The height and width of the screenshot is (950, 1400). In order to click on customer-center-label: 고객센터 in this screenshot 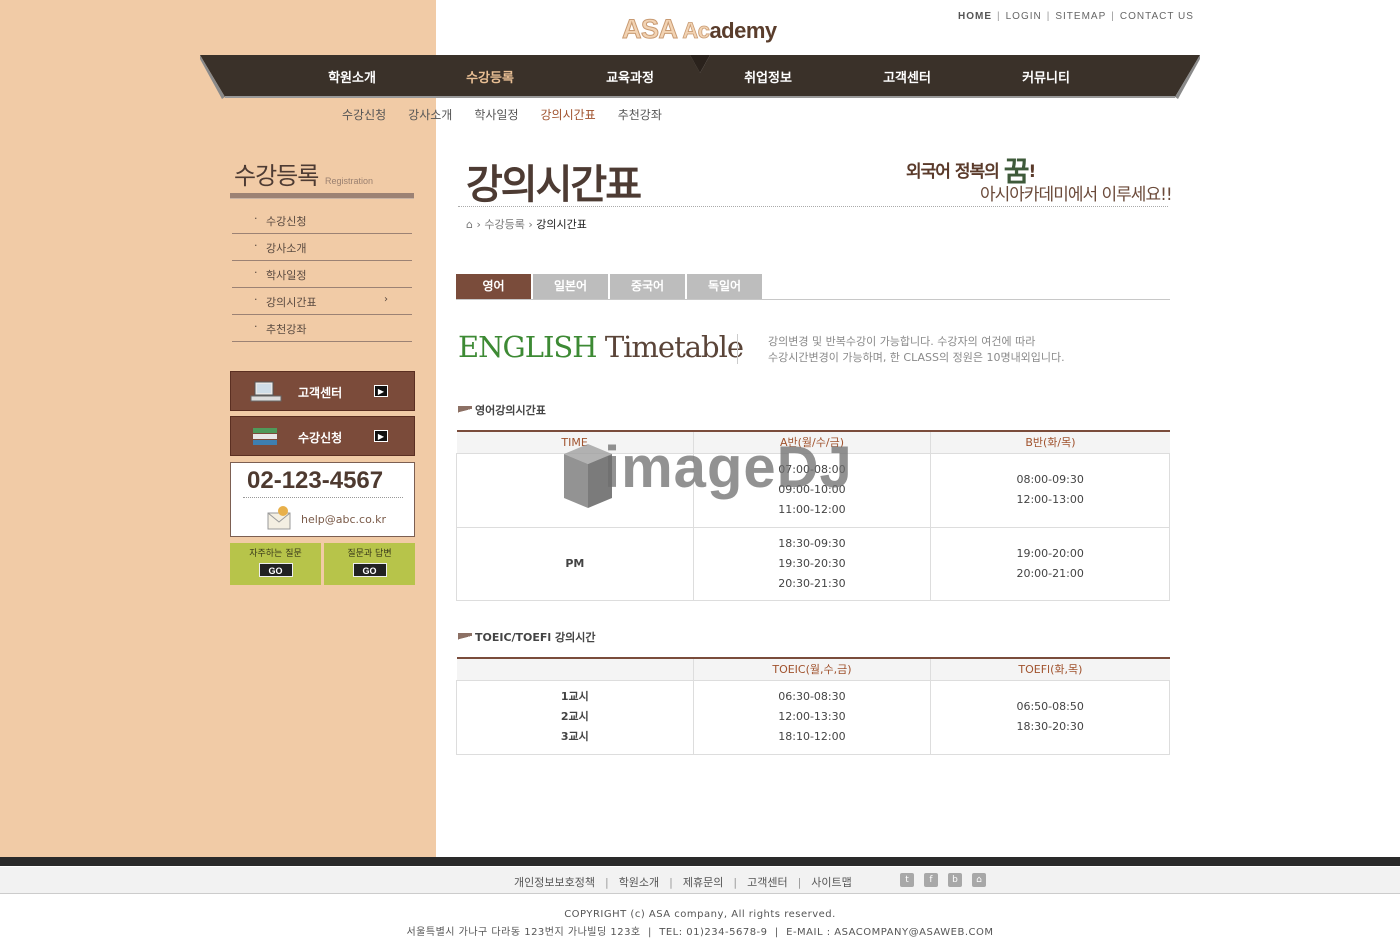, I will do `click(320, 393)`.